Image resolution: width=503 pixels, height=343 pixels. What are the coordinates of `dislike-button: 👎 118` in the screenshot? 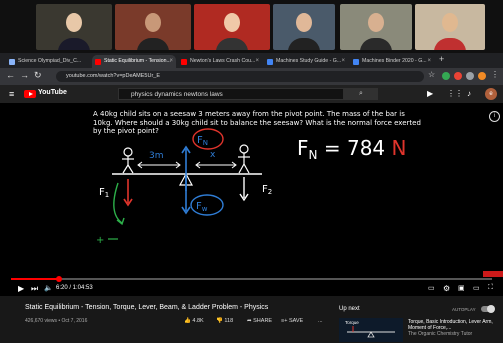 It's located at (224, 321).